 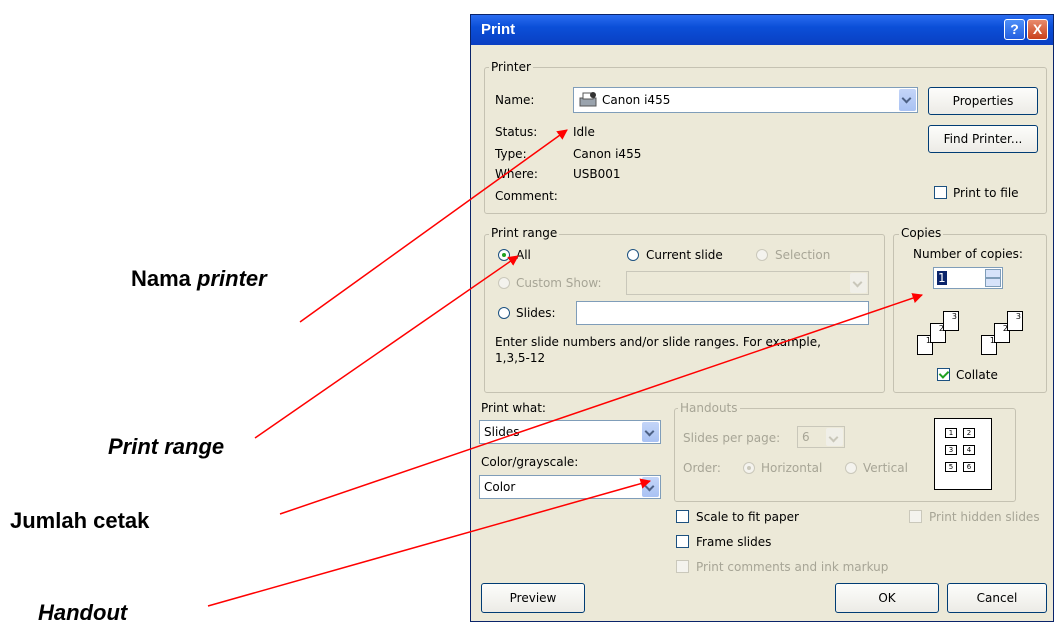 What do you see at coordinates (433, 226) in the screenshot?
I see `arrow-printer-name` at bounding box center [433, 226].